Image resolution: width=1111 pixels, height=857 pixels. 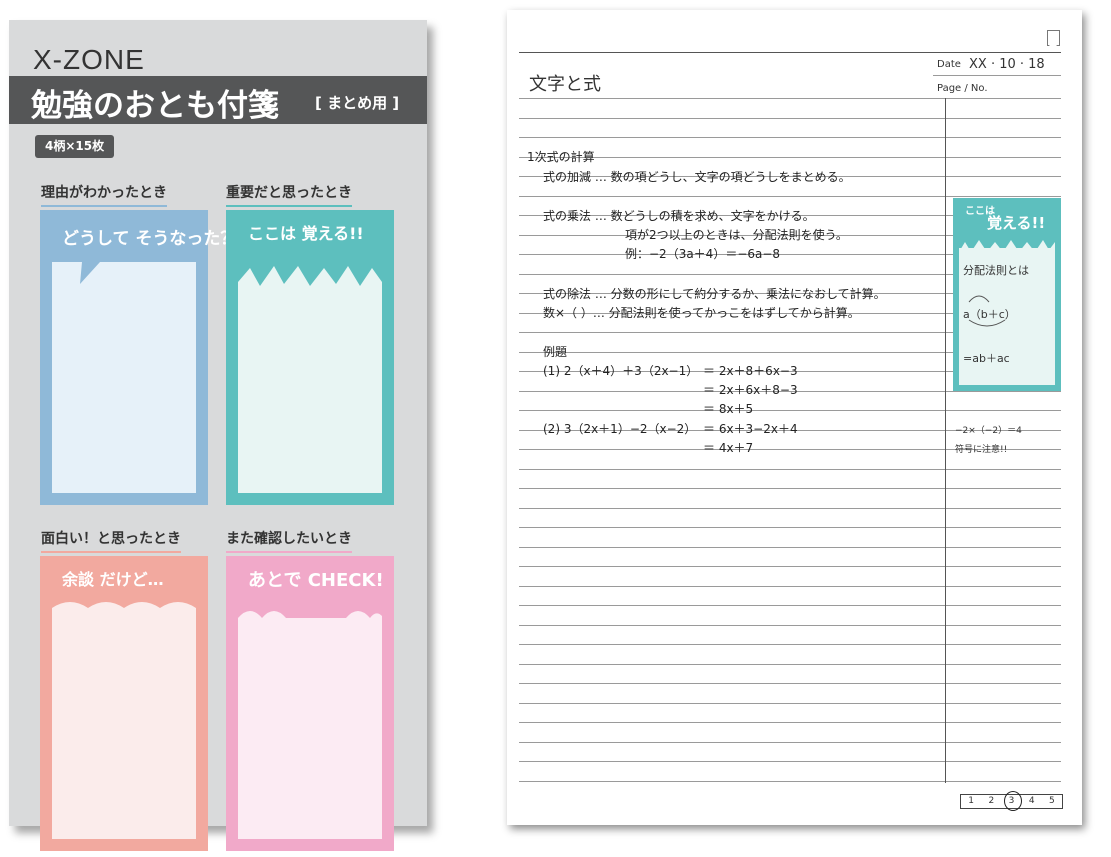 I want to click on note-line: 式の加減 … 数の項どうし、文字の項どうしをまとめる。, so click(x=697, y=177).